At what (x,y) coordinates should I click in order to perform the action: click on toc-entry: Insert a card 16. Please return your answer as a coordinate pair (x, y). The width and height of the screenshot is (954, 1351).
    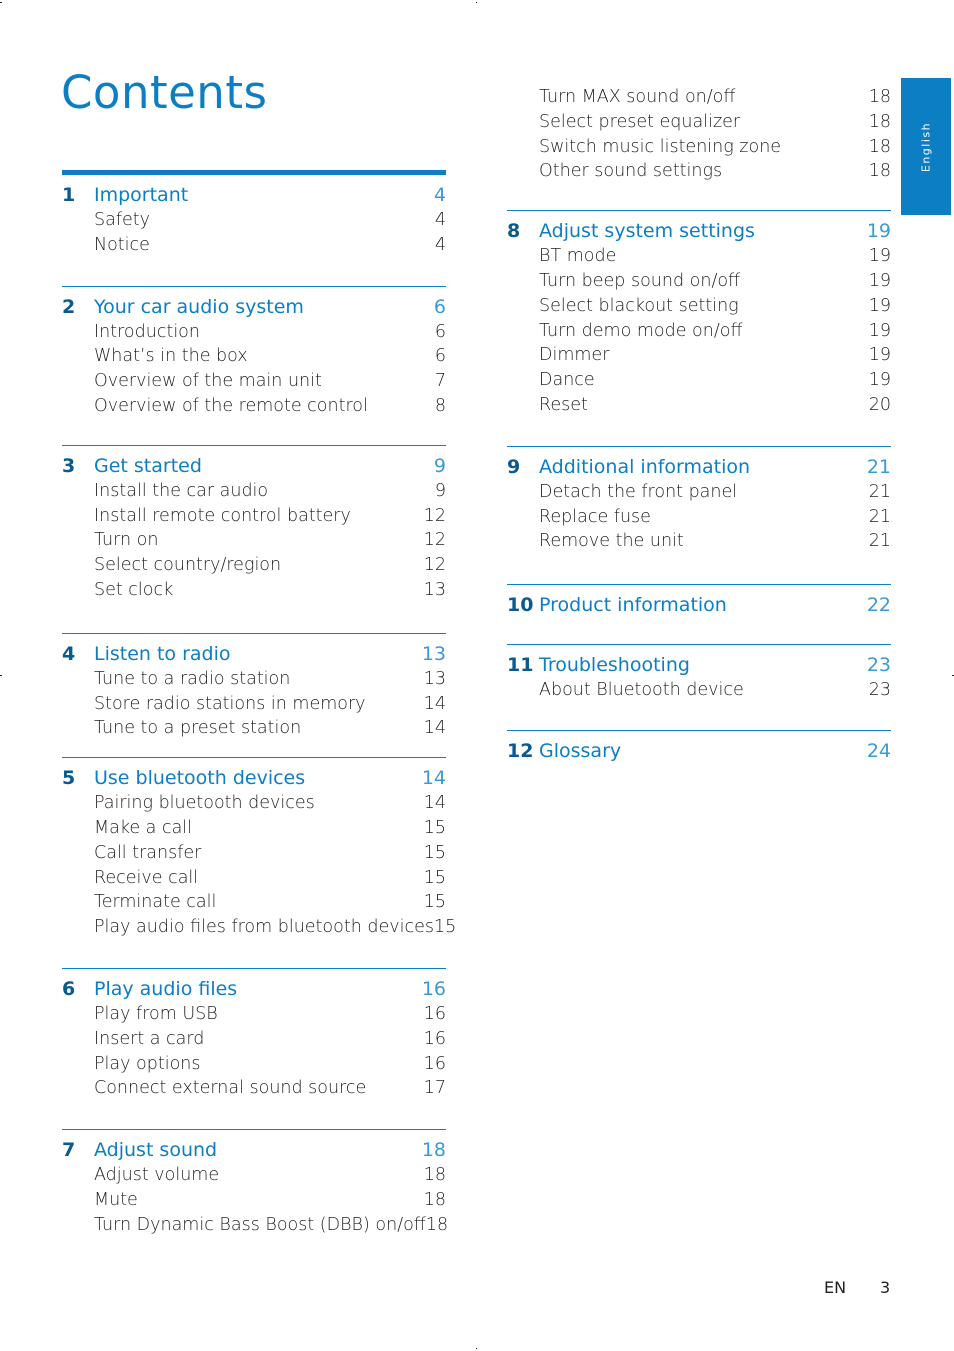
    Looking at the image, I should click on (254, 1039).